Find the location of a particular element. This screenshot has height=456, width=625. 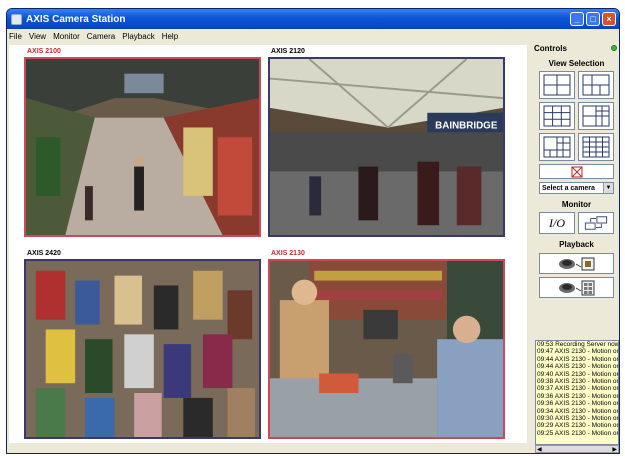

log-entry: 09:34 AXIS 2130 - Motion on is located at coordinates (578, 411).